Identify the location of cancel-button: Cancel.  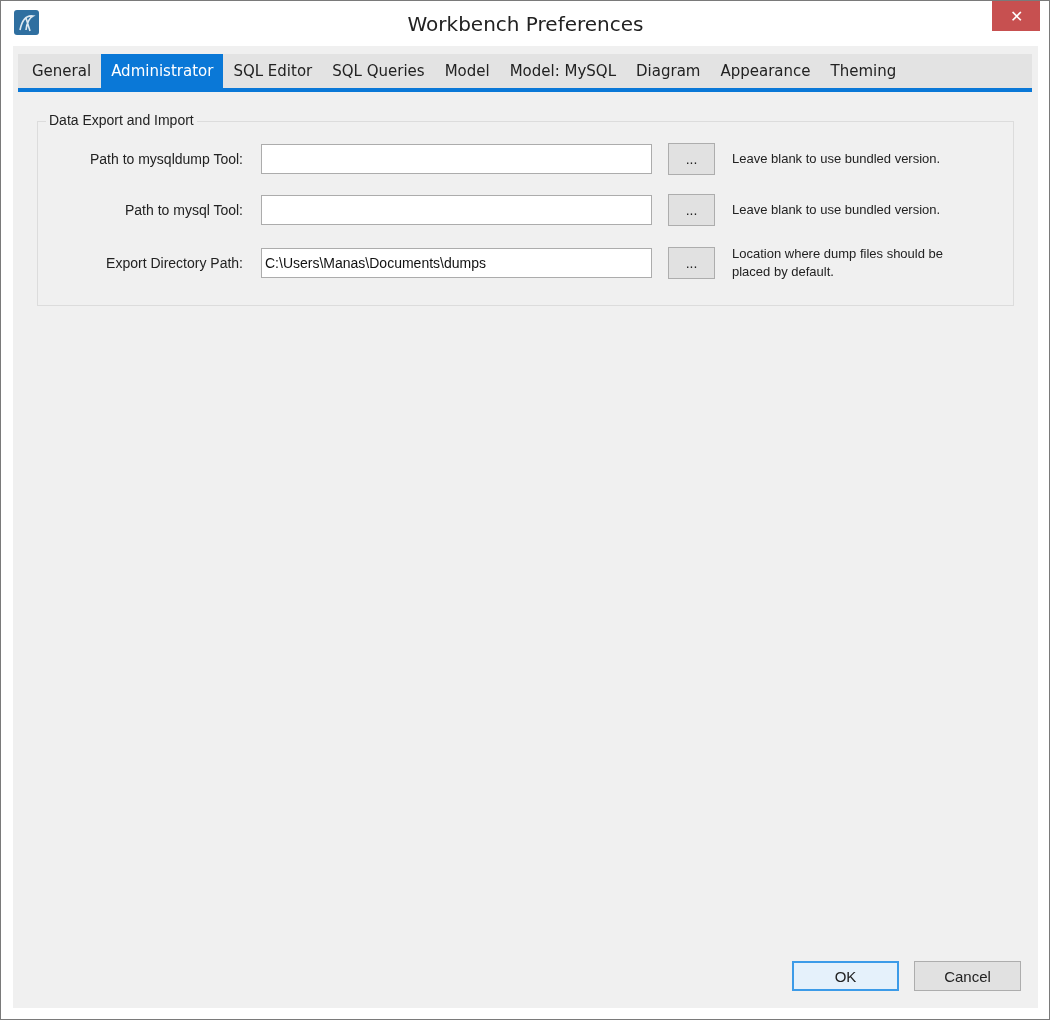
(967, 976).